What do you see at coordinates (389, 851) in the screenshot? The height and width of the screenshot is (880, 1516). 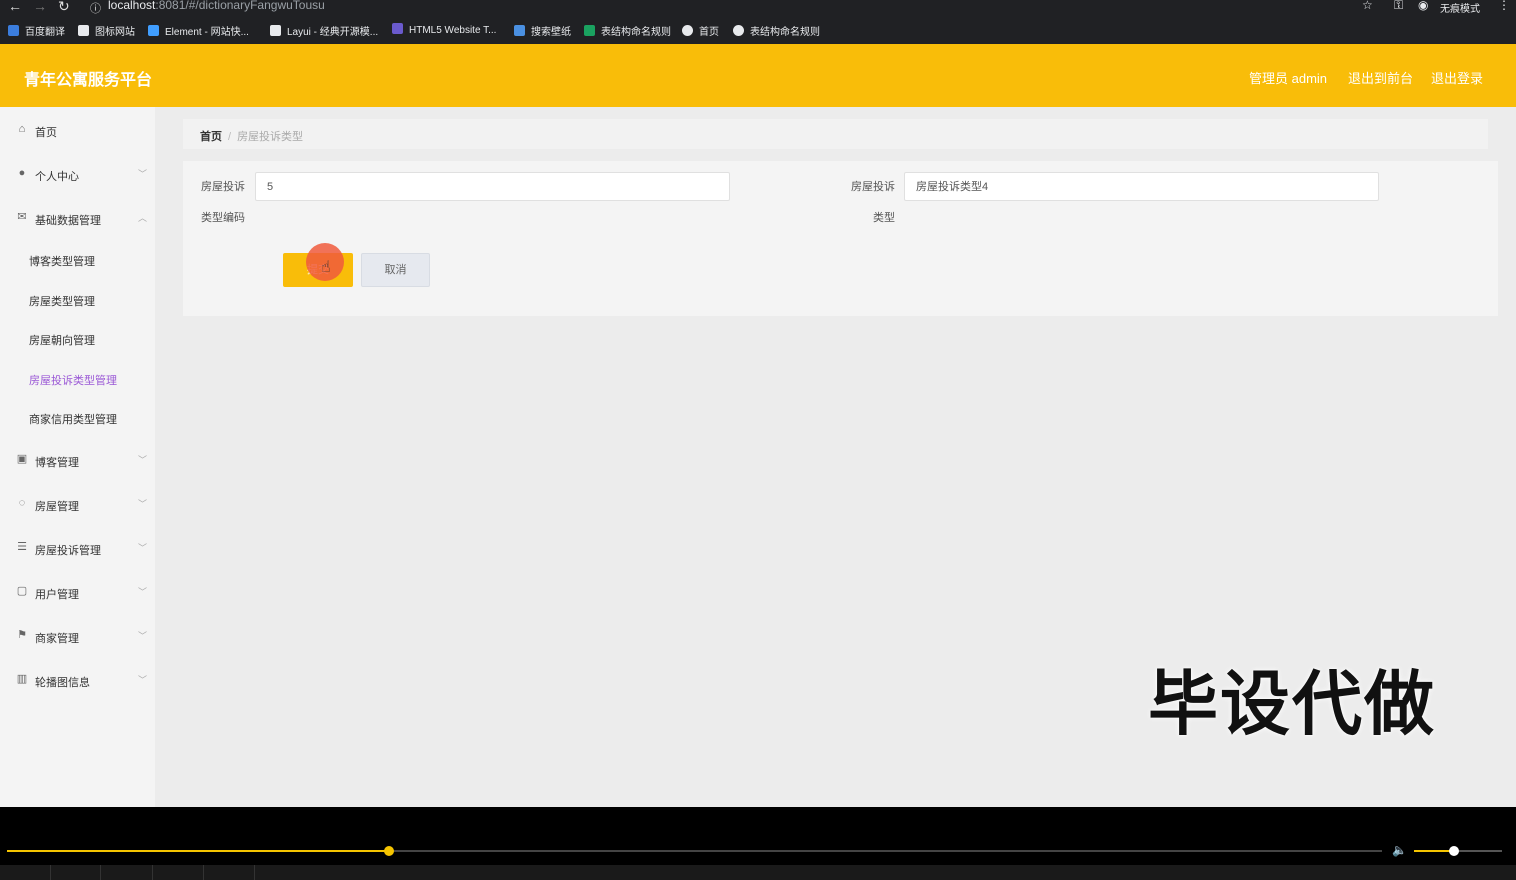 I see `progress-handle` at bounding box center [389, 851].